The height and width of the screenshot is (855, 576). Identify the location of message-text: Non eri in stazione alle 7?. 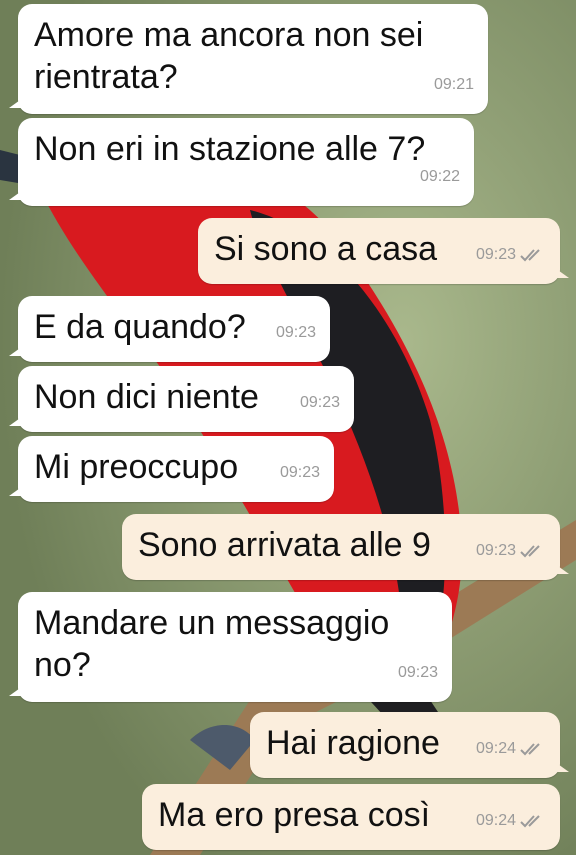
(230, 149).